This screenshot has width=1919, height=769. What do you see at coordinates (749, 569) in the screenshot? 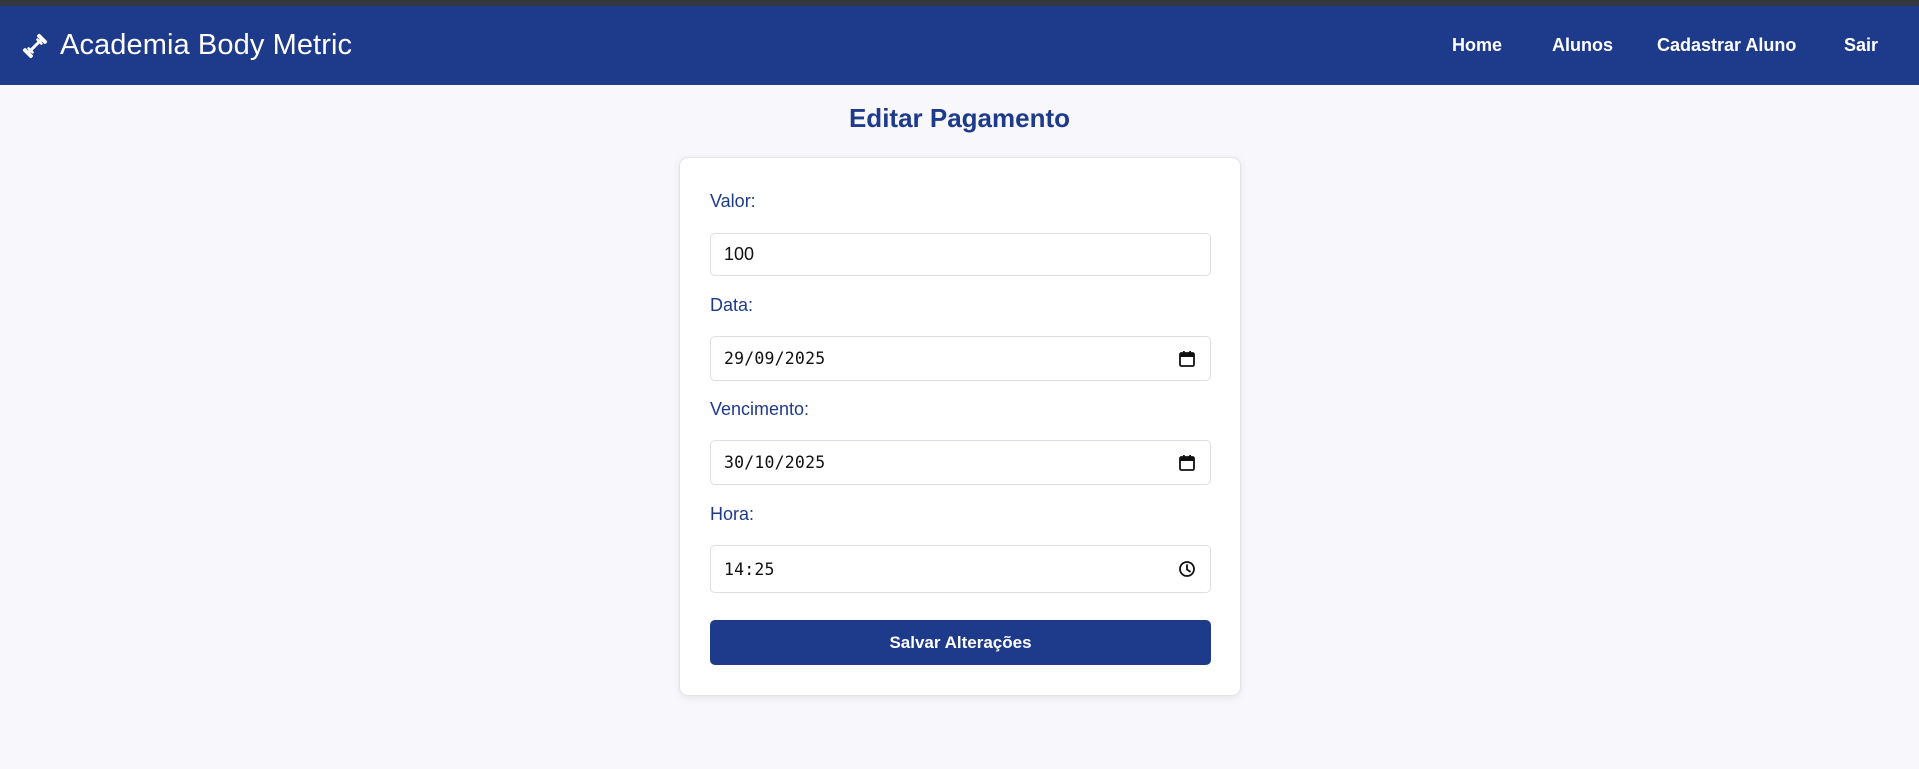
I see `hora-value: 14:25` at bounding box center [749, 569].